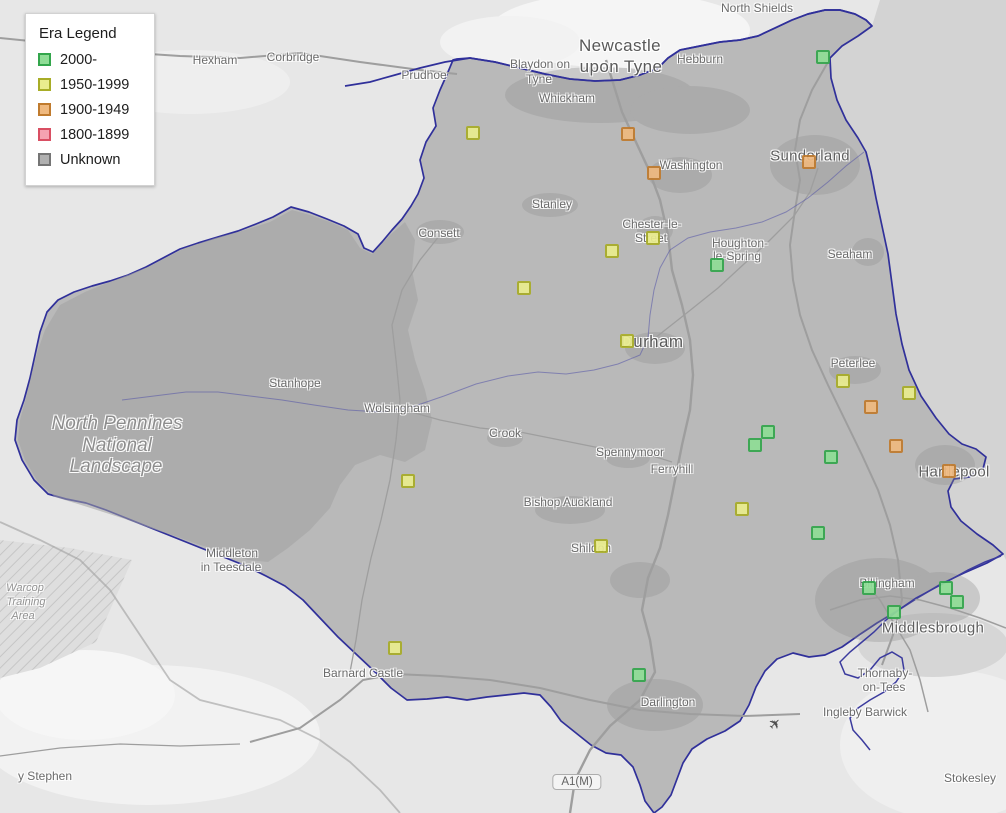 This screenshot has width=1006, height=813. Describe the element at coordinates (884, 687) in the screenshot. I see `label-on-tees: on-Tees` at that location.